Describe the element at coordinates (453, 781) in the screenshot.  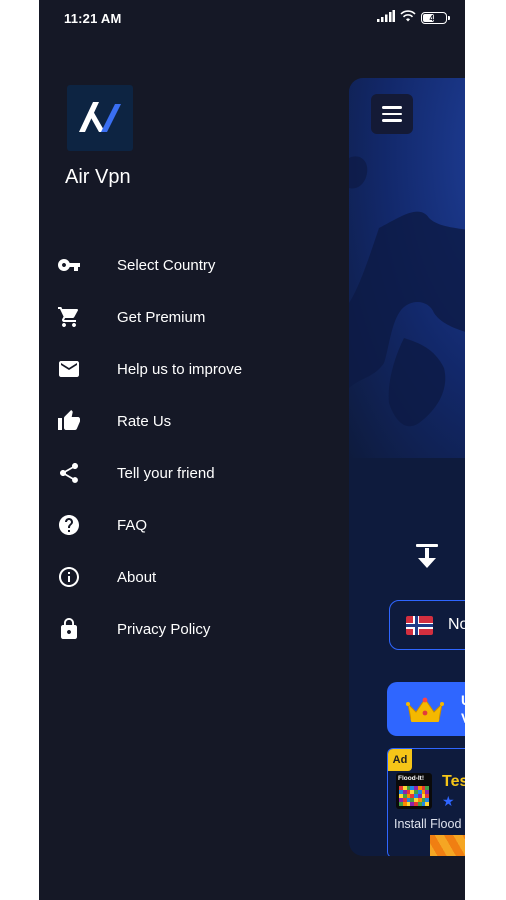
I see `ad-title: Tes` at that location.